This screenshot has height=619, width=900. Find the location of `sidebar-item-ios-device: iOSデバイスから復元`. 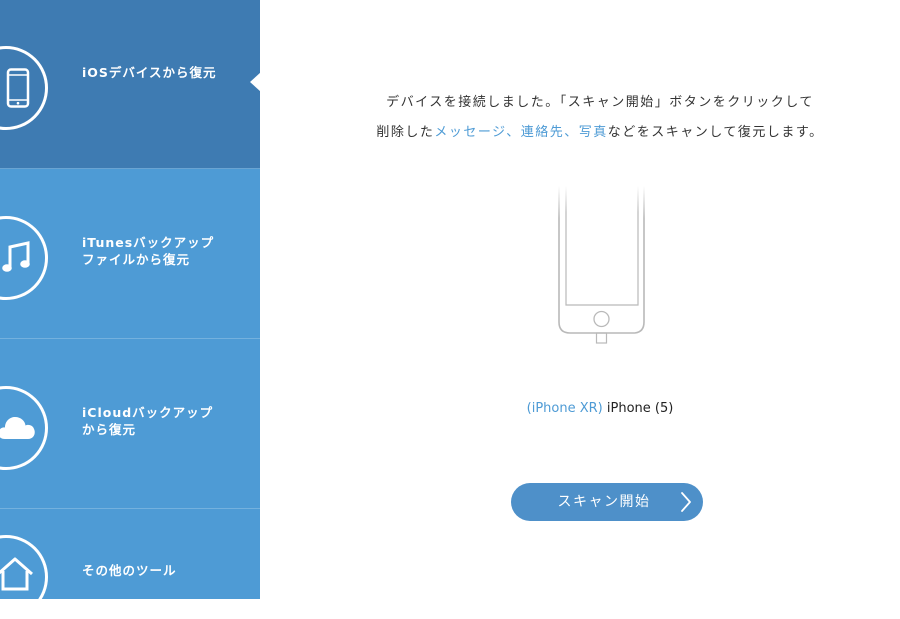

sidebar-item-ios-device: iOSデバイスから復元 is located at coordinates (130, 84).